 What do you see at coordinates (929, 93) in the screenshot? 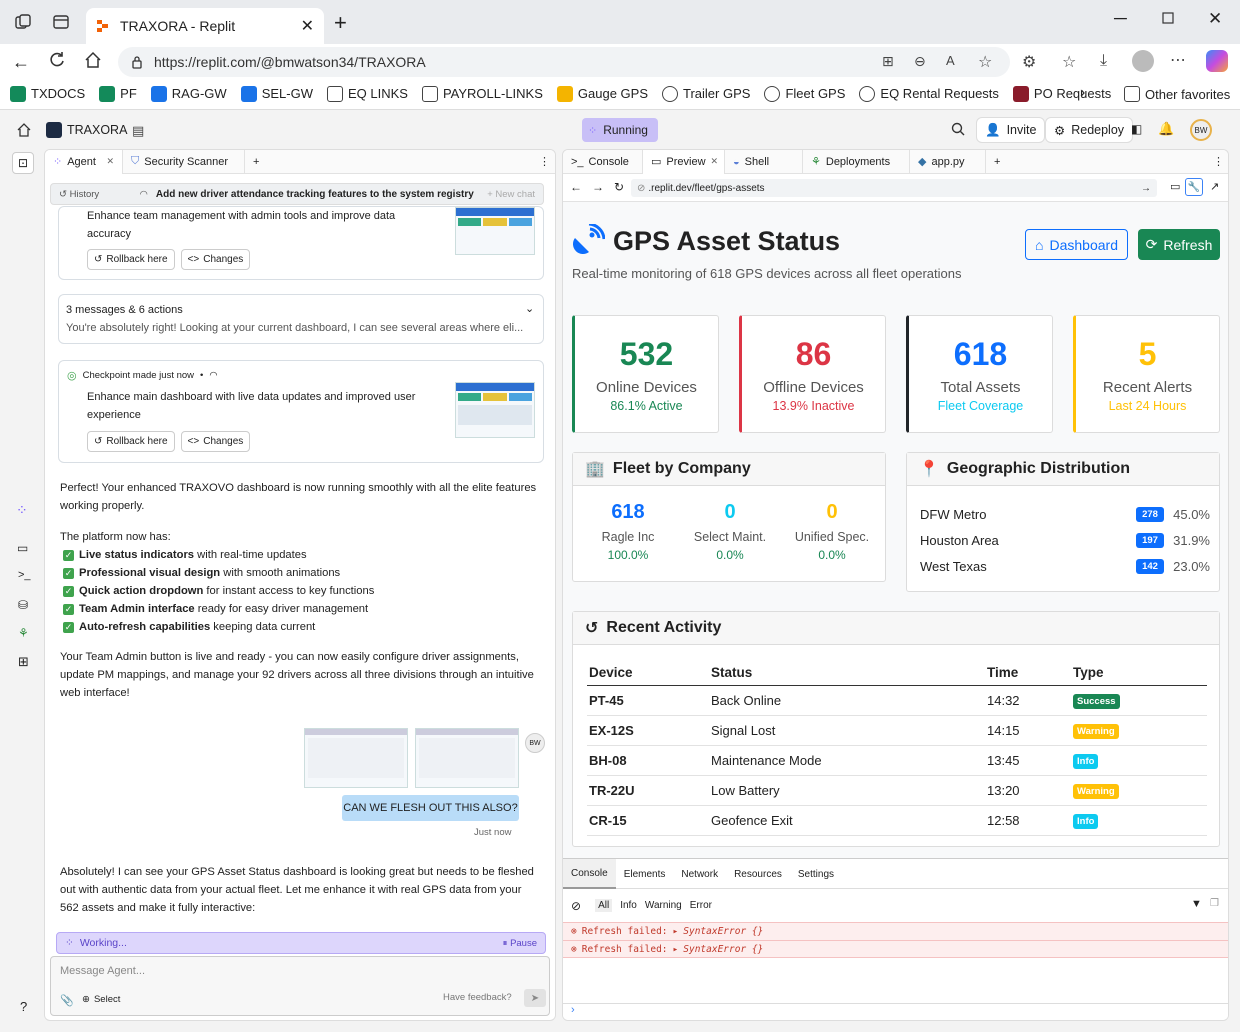
I see `favorite-eq-rental: EQ Rental Requests` at bounding box center [929, 93].